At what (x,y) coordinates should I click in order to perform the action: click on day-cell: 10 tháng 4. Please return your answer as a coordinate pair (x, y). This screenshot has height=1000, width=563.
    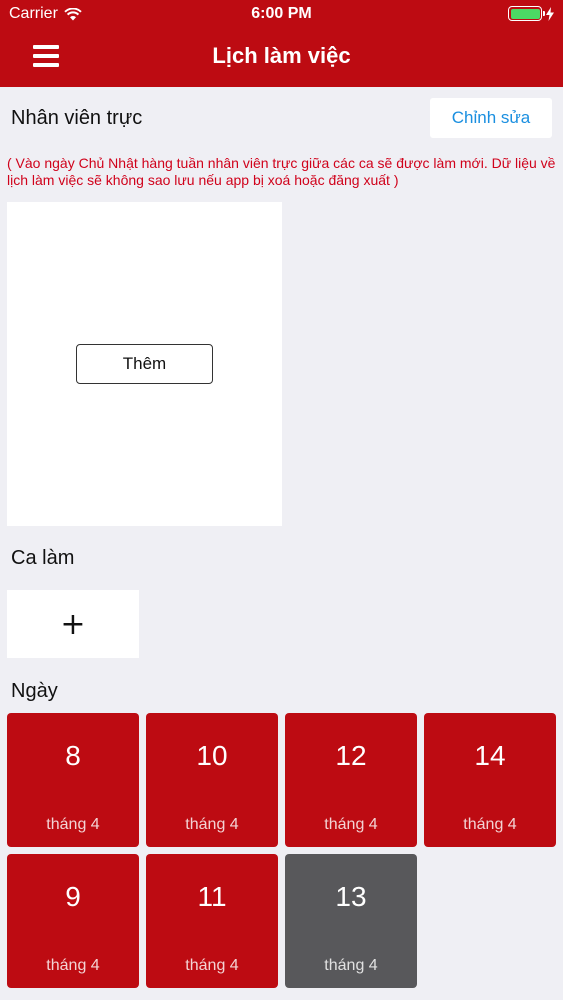
    Looking at the image, I should click on (212, 780).